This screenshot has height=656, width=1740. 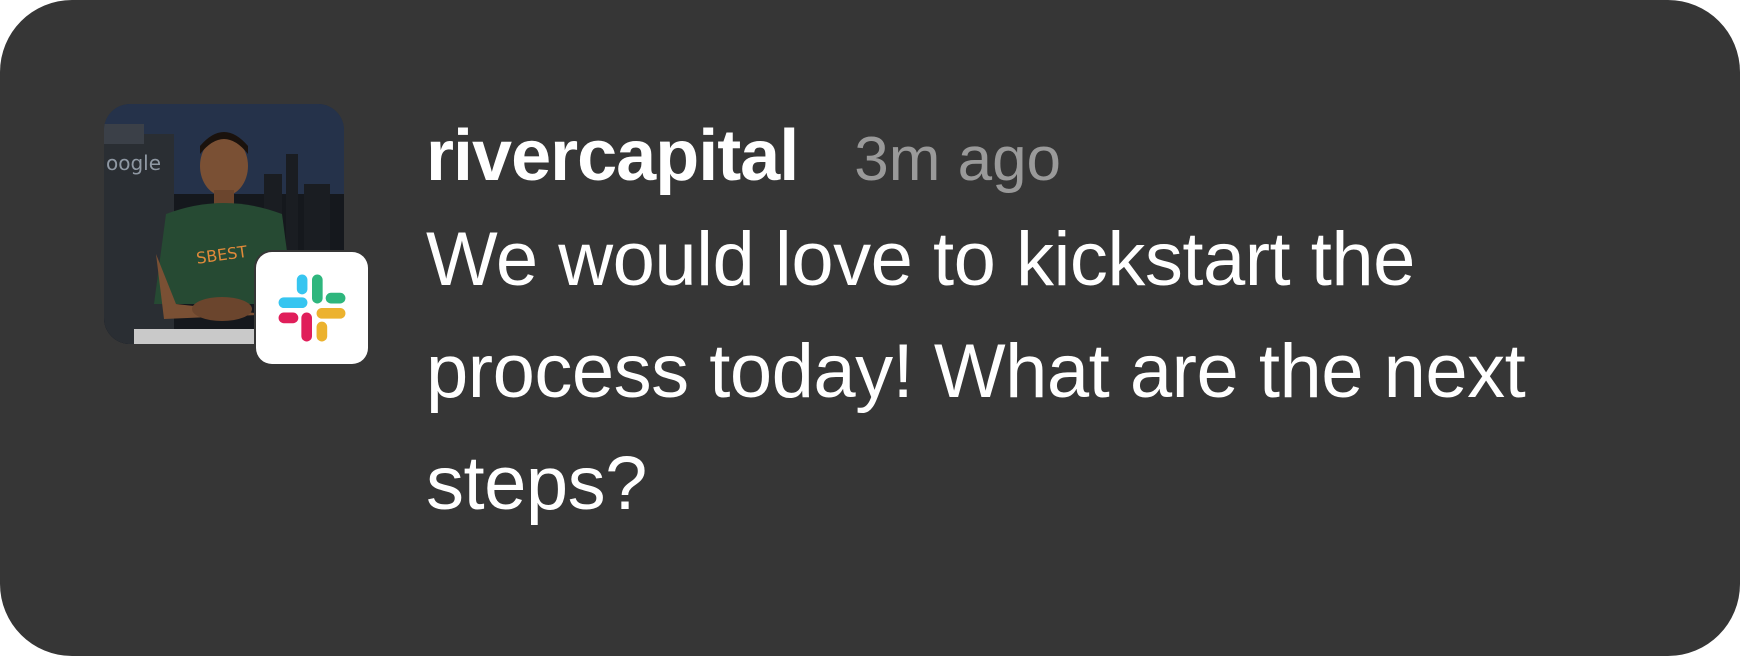 I want to click on slack-badge, so click(x=312, y=308).